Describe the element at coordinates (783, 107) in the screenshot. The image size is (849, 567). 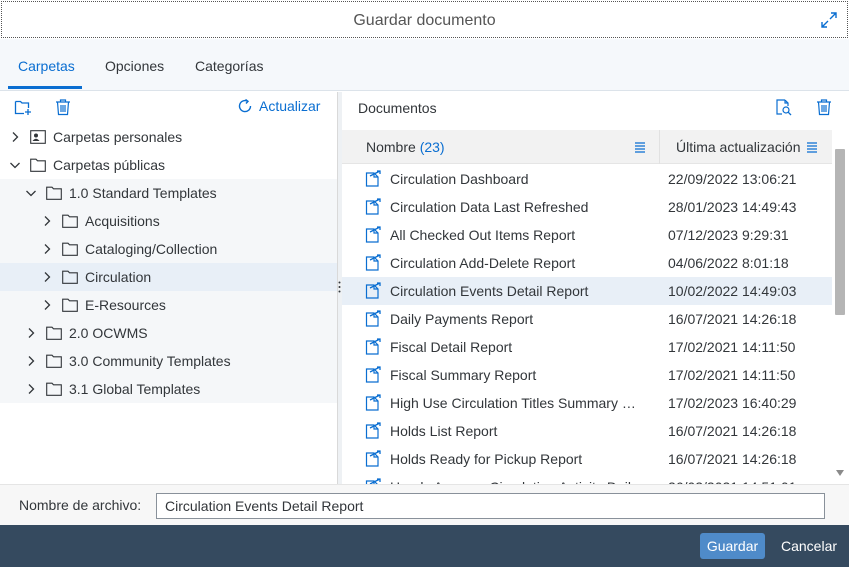
I see `document-search-icon` at that location.